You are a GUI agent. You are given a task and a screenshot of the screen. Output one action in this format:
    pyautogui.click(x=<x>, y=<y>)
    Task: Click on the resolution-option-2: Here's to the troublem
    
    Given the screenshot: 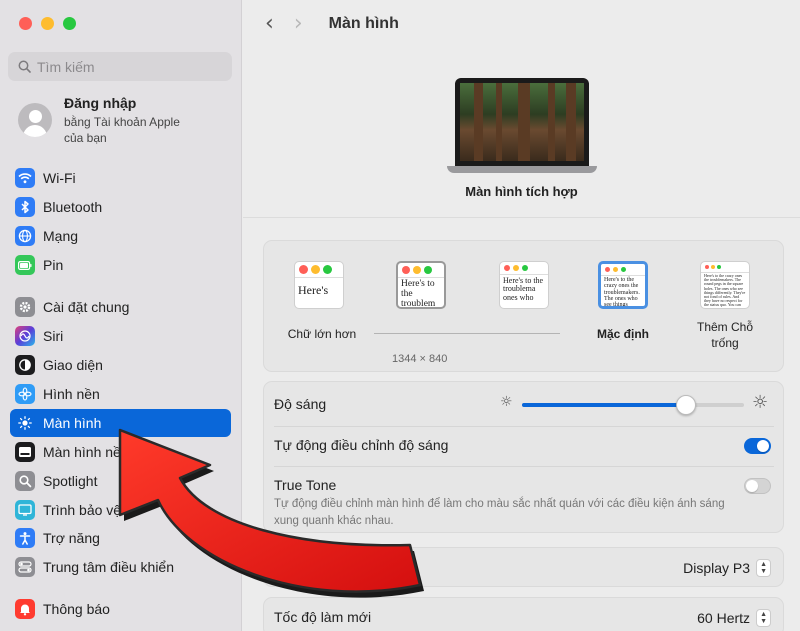 What is the action you would take?
    pyautogui.click(x=421, y=285)
    